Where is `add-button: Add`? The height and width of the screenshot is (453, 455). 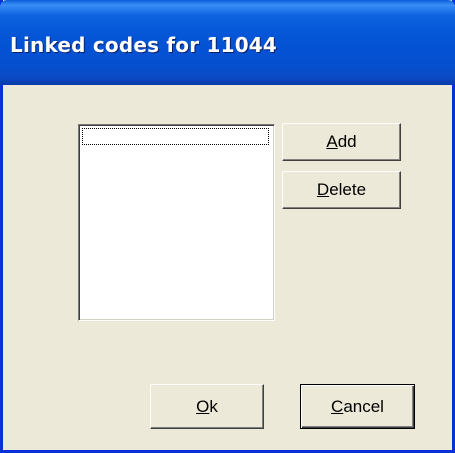
add-button: Add is located at coordinates (341, 142).